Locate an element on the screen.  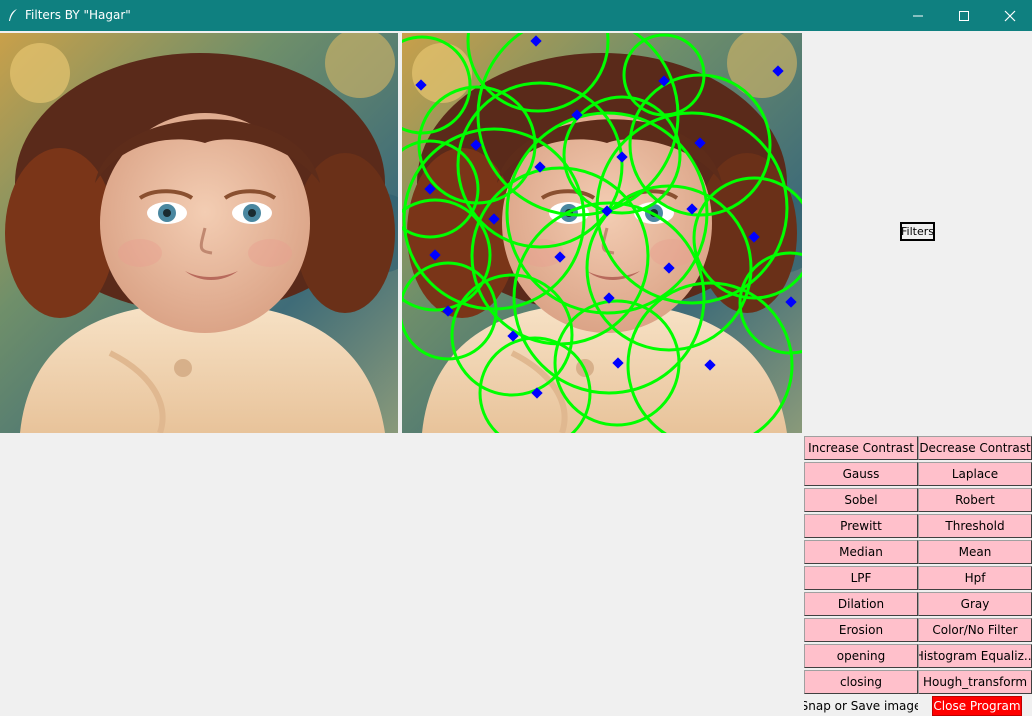
minimize-icon is located at coordinates (918, 15).